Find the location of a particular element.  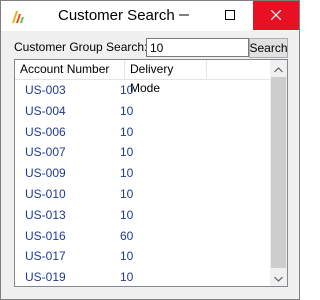

account-number-cell: US-019 is located at coordinates (45, 277).